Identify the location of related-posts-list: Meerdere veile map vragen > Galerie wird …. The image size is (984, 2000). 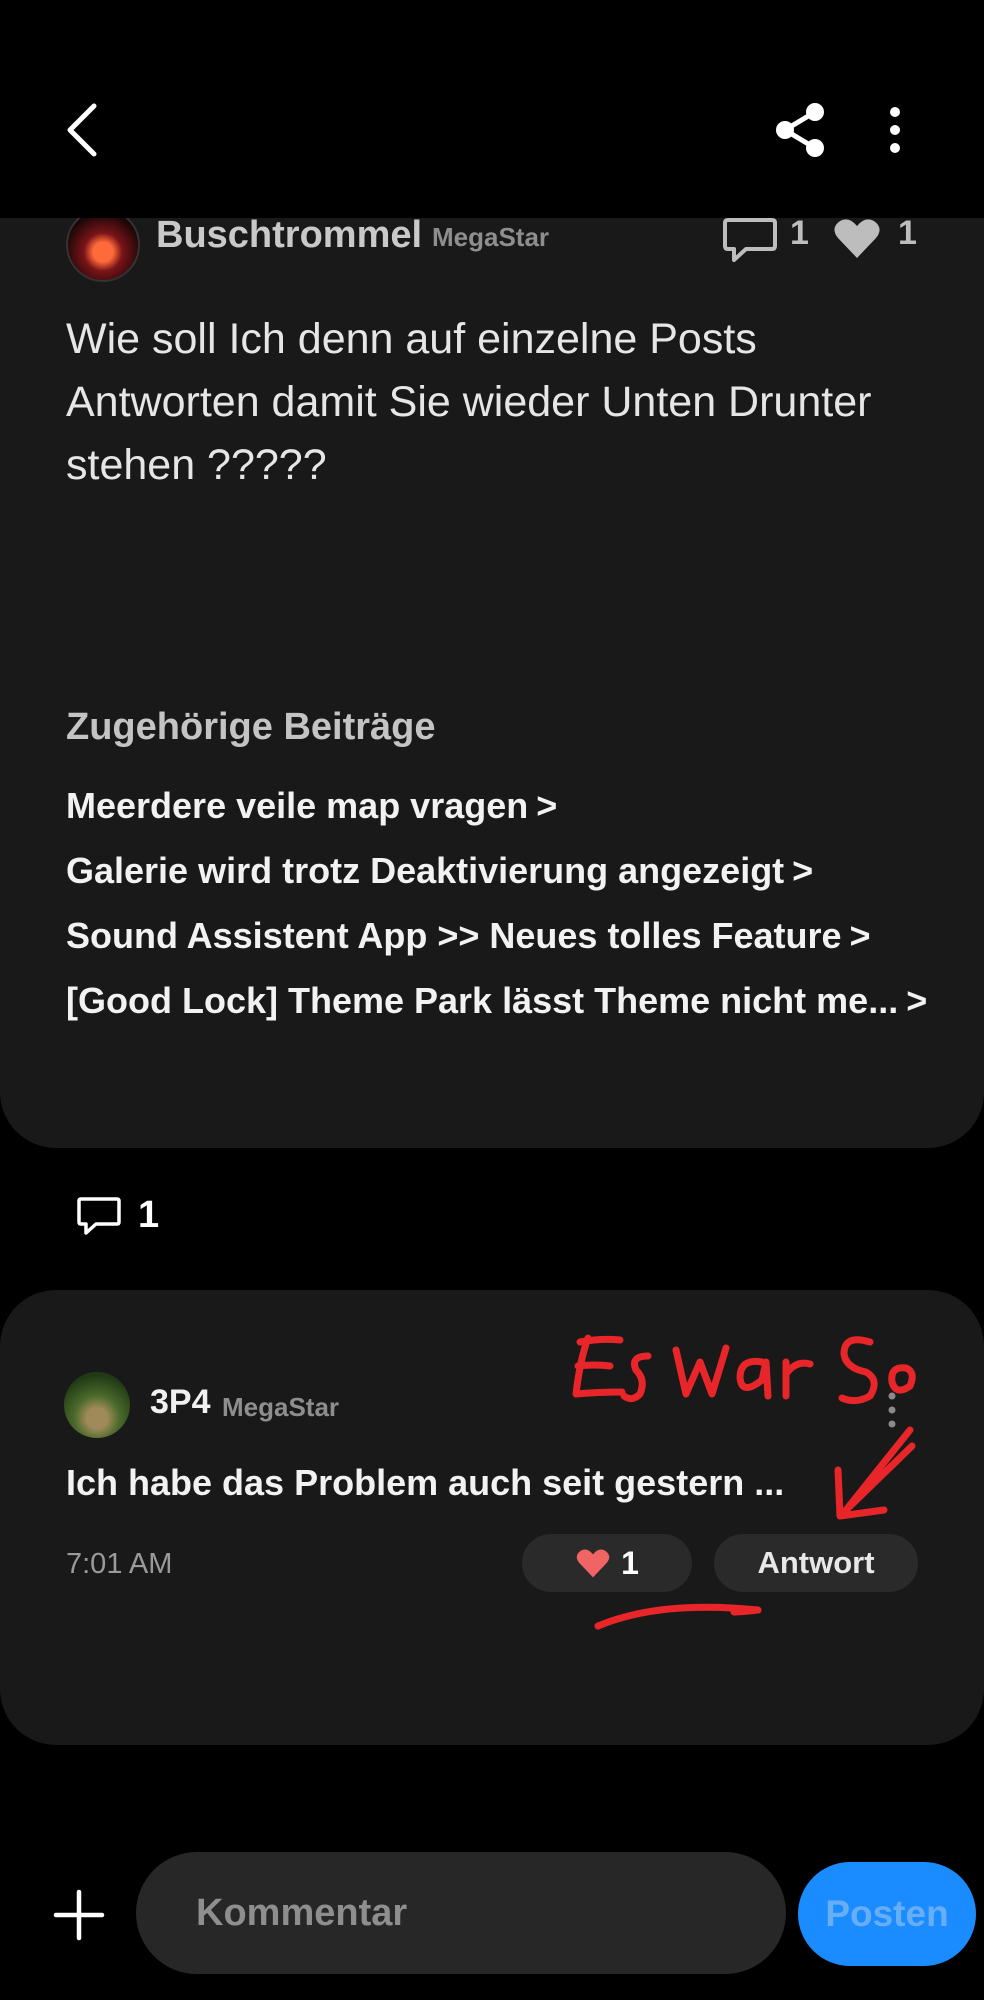
(506, 914).